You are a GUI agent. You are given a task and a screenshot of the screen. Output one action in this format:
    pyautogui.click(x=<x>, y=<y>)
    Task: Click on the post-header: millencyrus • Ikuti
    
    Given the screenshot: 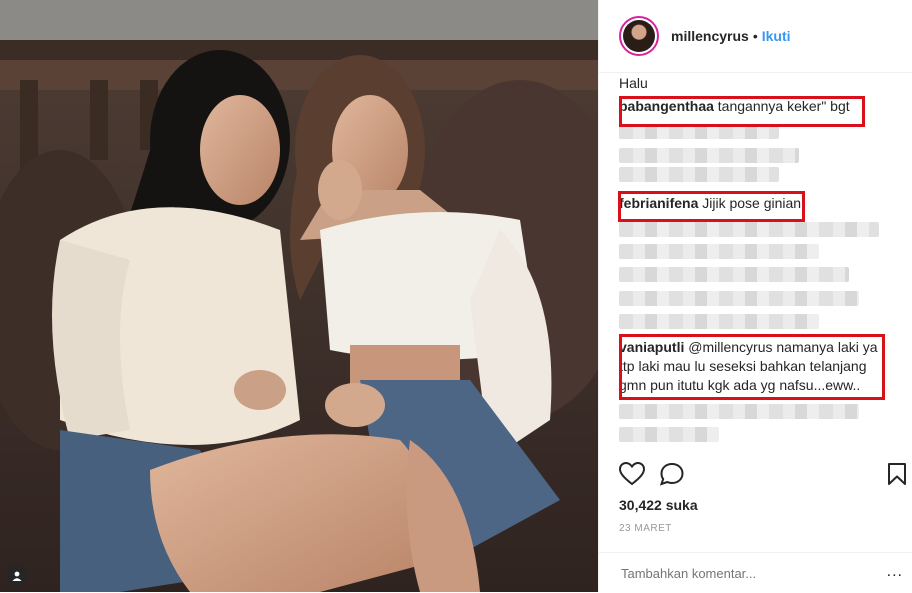 What is the action you would take?
    pyautogui.click(x=755, y=36)
    